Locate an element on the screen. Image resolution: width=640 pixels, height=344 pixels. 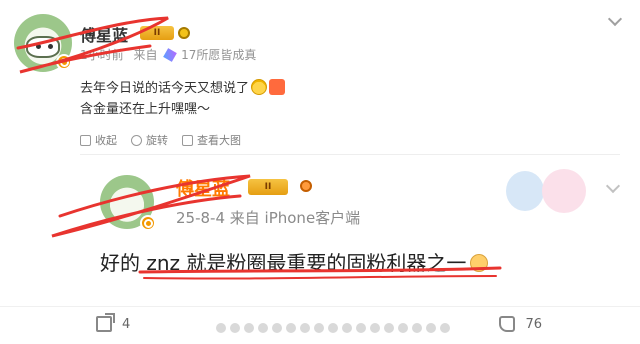
quoted-meta: 25-8-4 来自 iPhone客户端 is located at coordinates (268, 218).